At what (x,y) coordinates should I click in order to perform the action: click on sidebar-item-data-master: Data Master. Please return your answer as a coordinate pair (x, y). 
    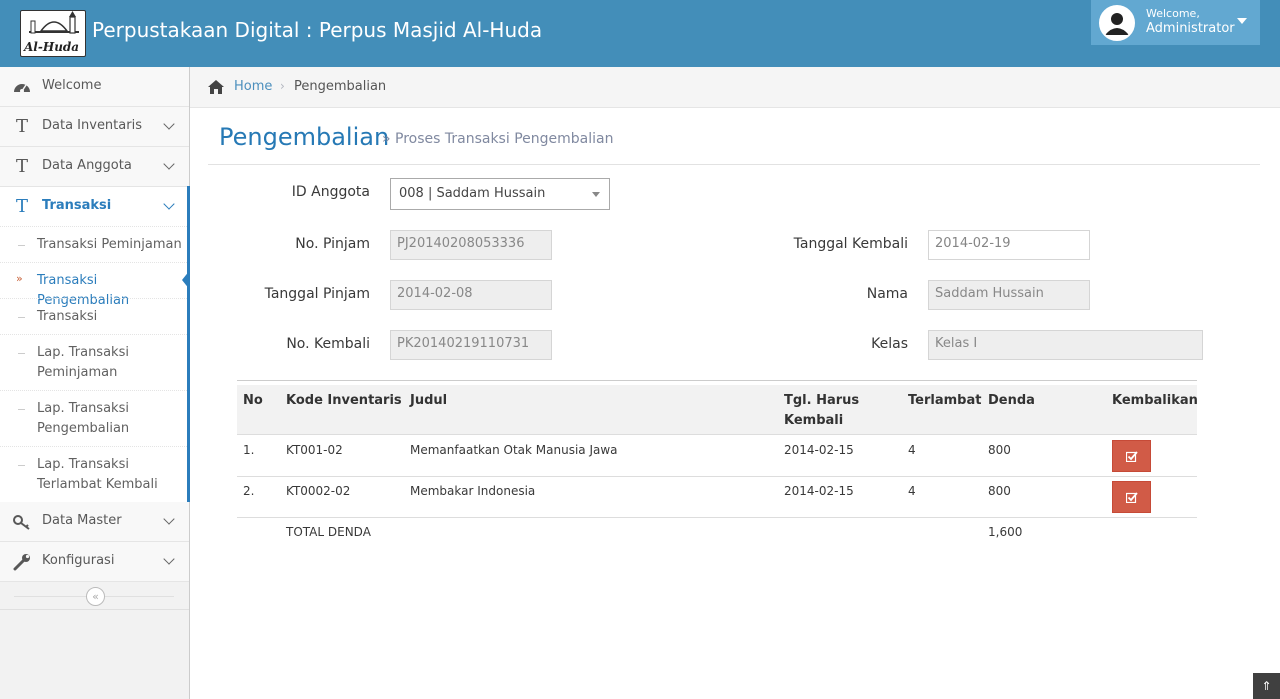
    Looking at the image, I should click on (94, 522).